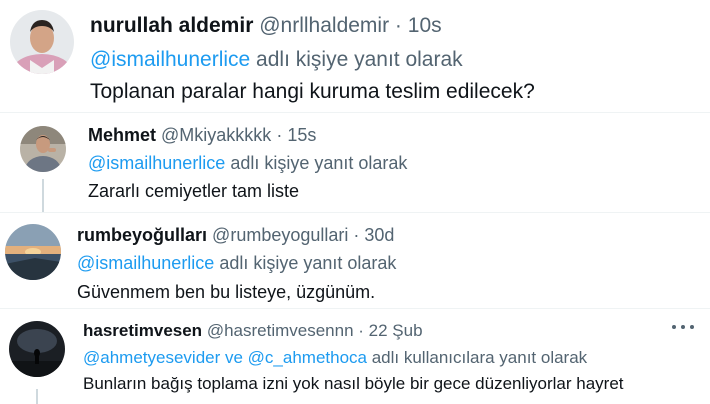 This screenshot has height=404, width=710. Describe the element at coordinates (226, 292) in the screenshot. I see `tweet-text: Güvenmem ben bu listeye, üzgünüm.` at that location.